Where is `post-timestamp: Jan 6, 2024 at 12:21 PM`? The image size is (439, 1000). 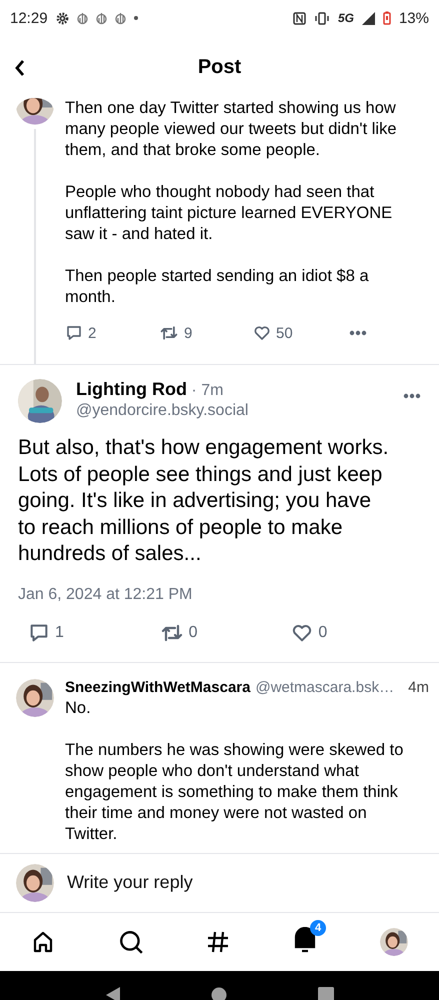 post-timestamp: Jan 6, 2024 at 12:21 PM is located at coordinates (106, 595).